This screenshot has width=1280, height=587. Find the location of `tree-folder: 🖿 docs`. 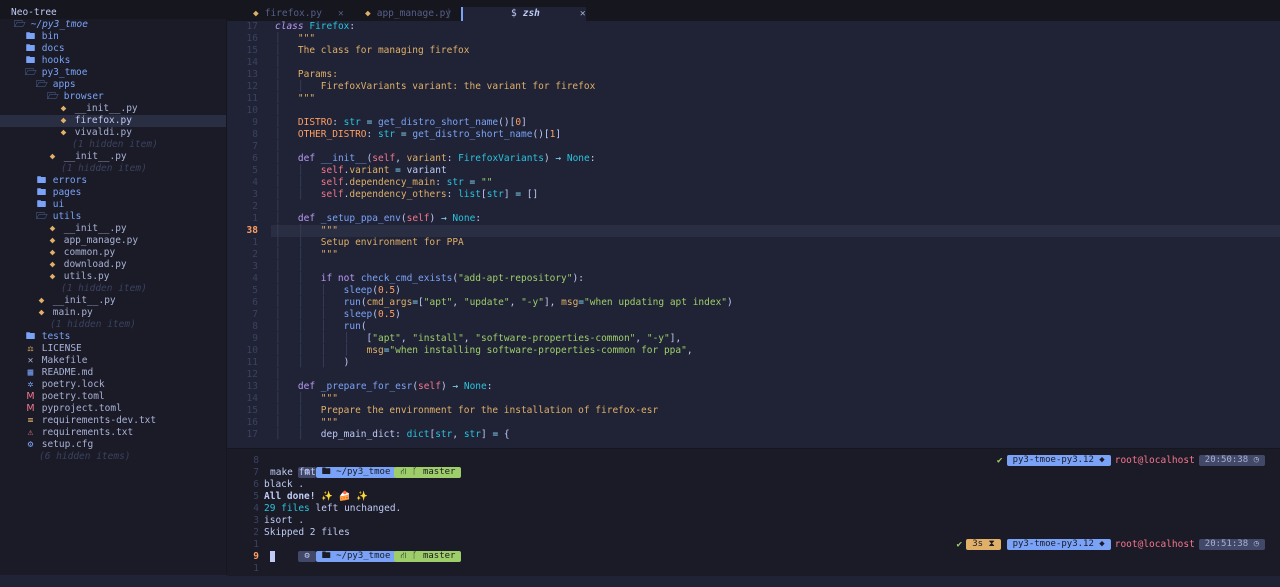

tree-folder: 🖿 docs is located at coordinates (113, 49).